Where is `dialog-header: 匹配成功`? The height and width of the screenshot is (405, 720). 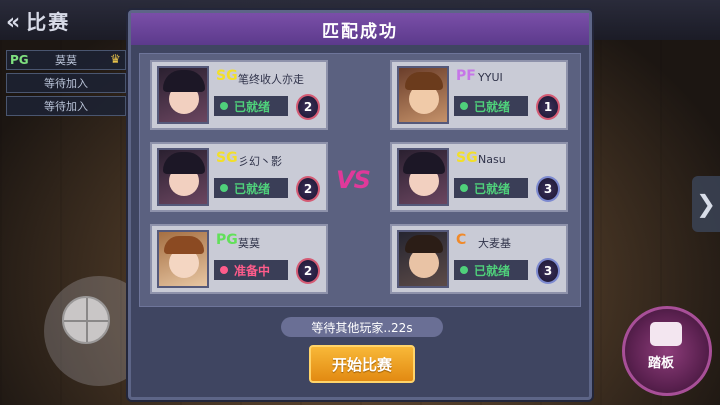
dialog-header: 匹配成功 is located at coordinates (360, 29).